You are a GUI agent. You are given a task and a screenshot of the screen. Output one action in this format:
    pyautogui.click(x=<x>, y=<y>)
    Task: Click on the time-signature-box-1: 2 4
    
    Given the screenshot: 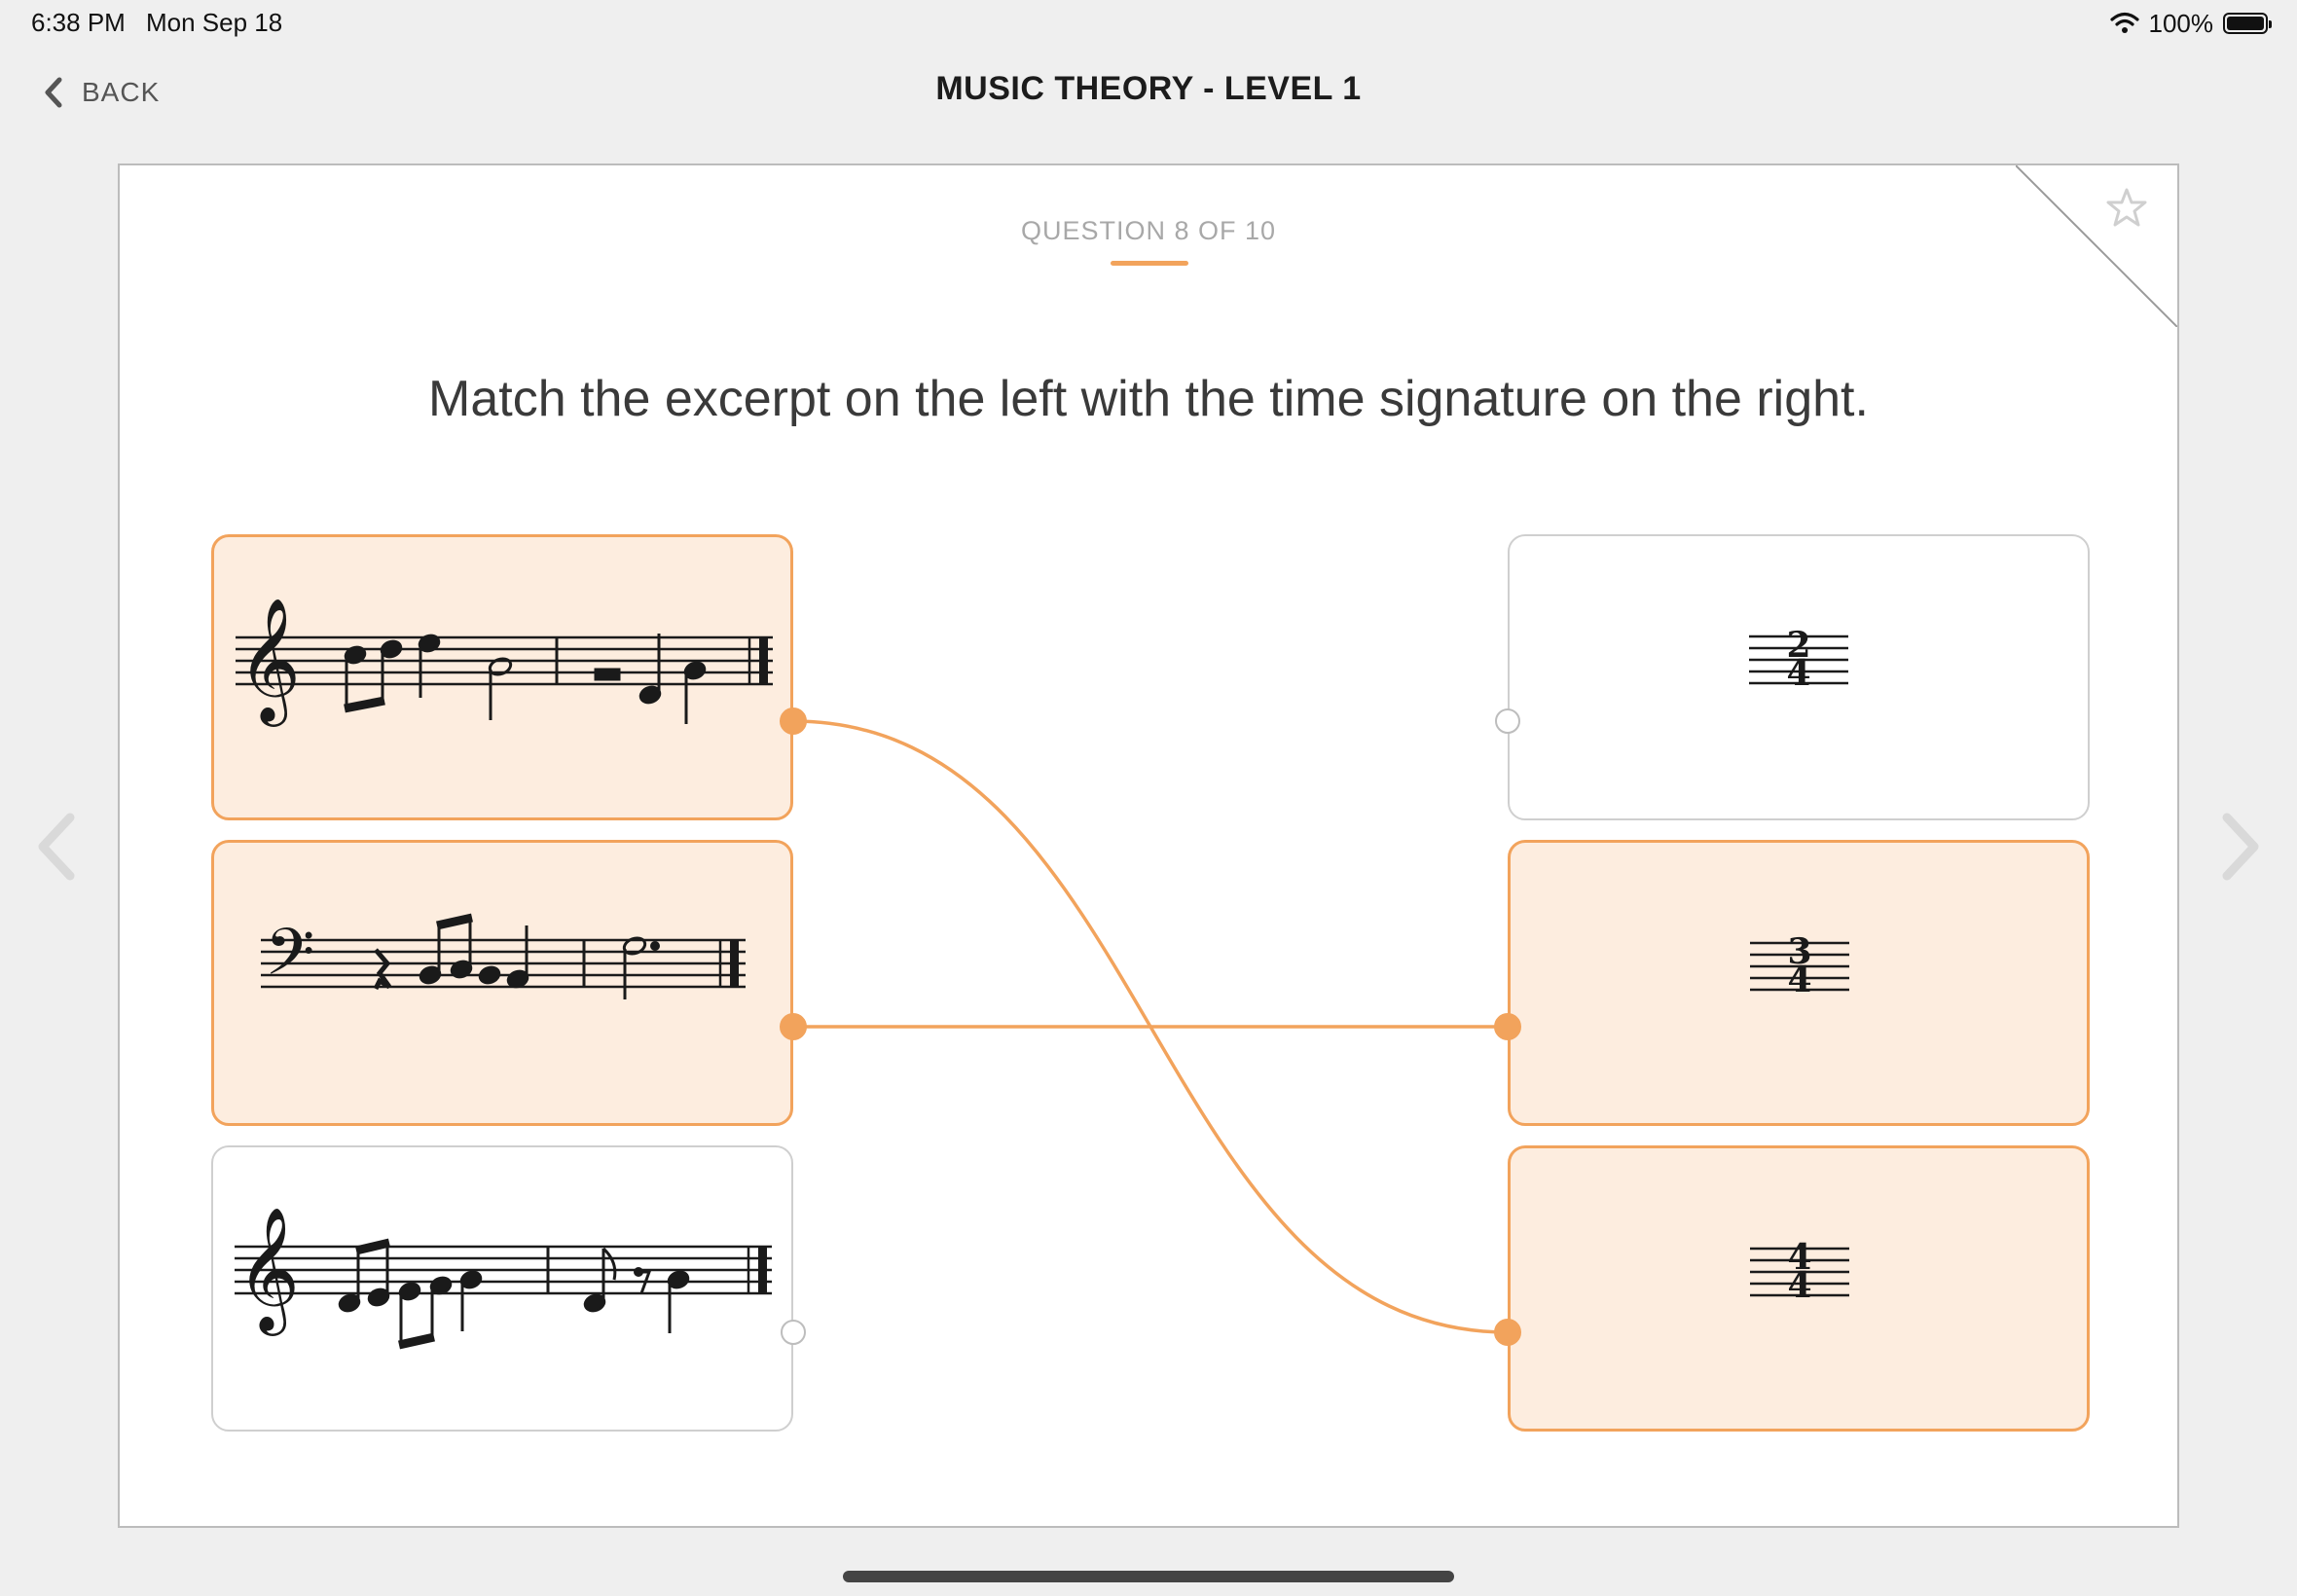 What is the action you would take?
    pyautogui.click(x=1799, y=677)
    